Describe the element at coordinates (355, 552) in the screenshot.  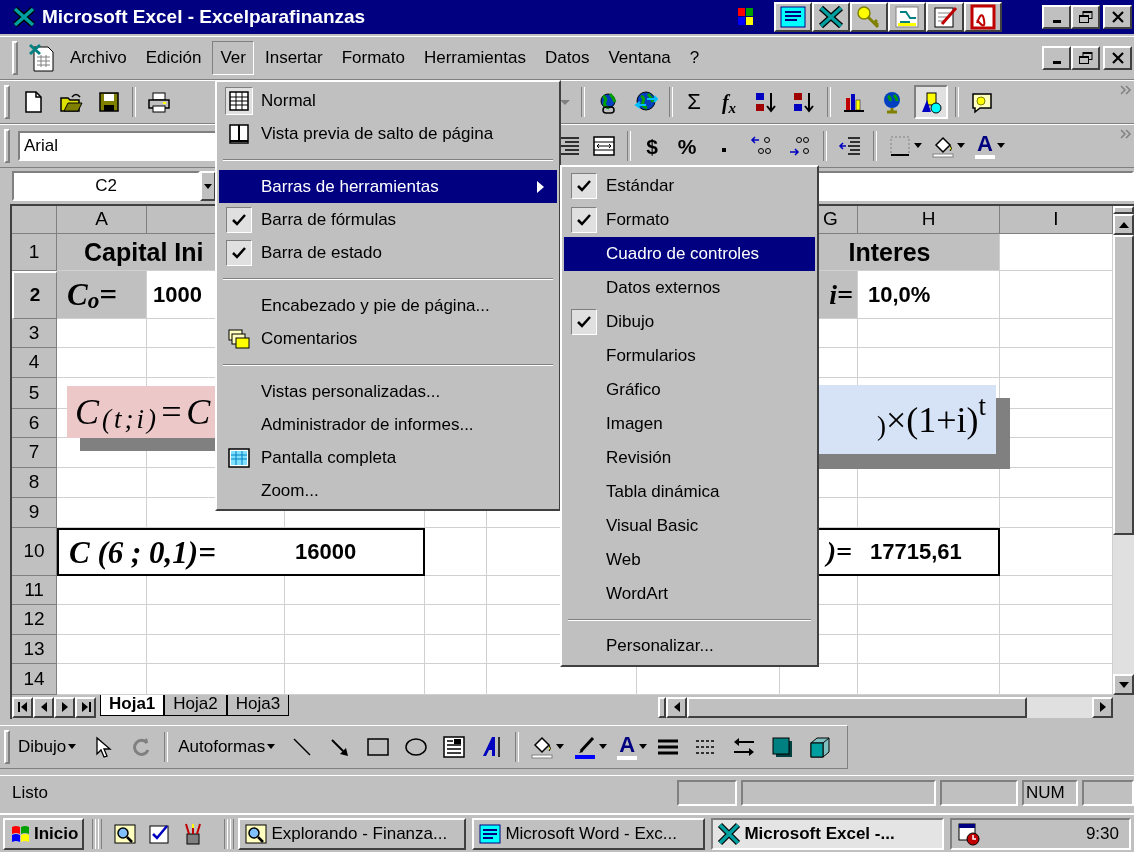
I see `table-cell: 16000` at that location.